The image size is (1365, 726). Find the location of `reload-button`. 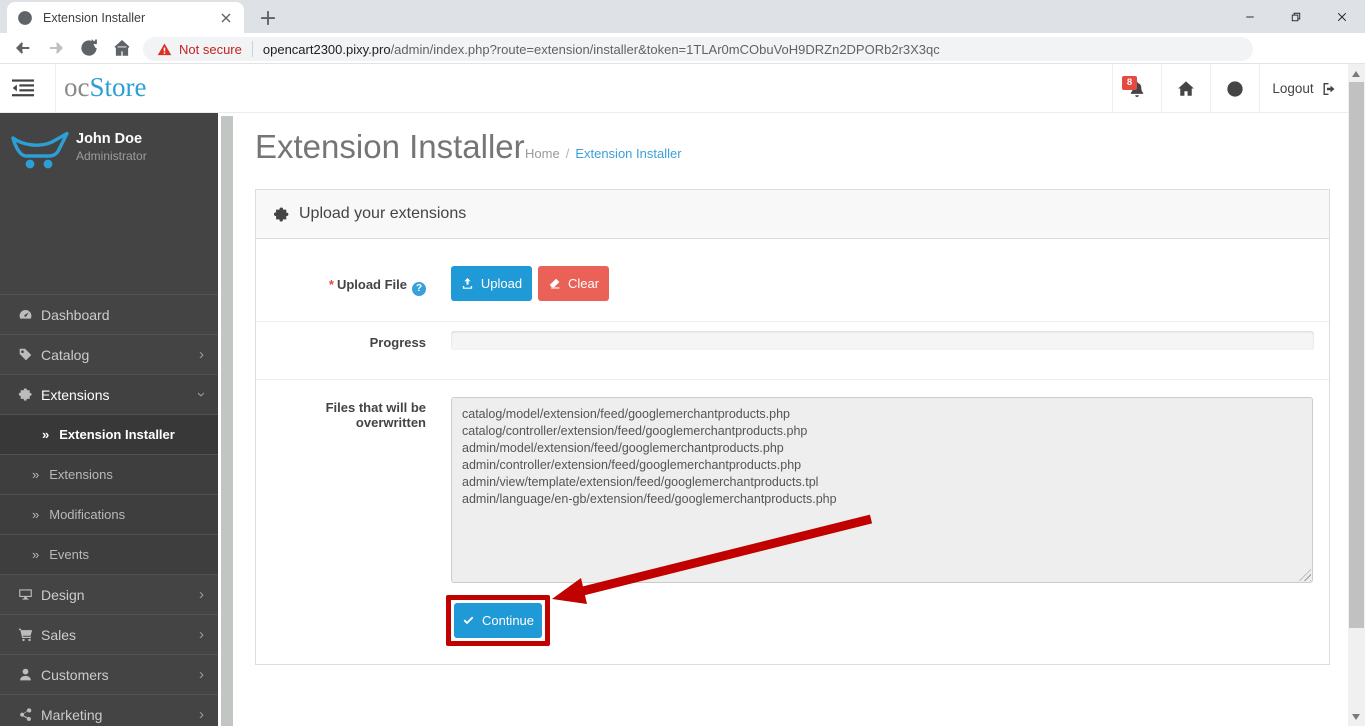

reload-button is located at coordinates (89, 48).